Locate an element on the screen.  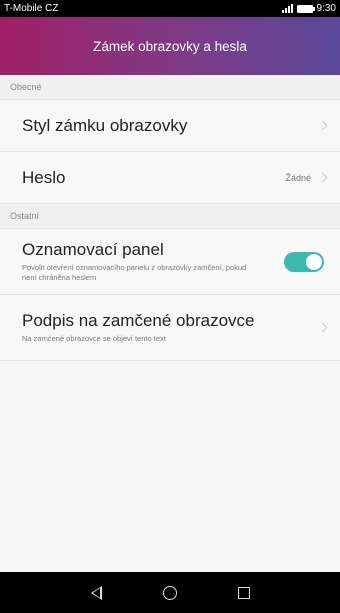
setting-lock-style: Styl zámku obrazovky is located at coordinates (170, 126).